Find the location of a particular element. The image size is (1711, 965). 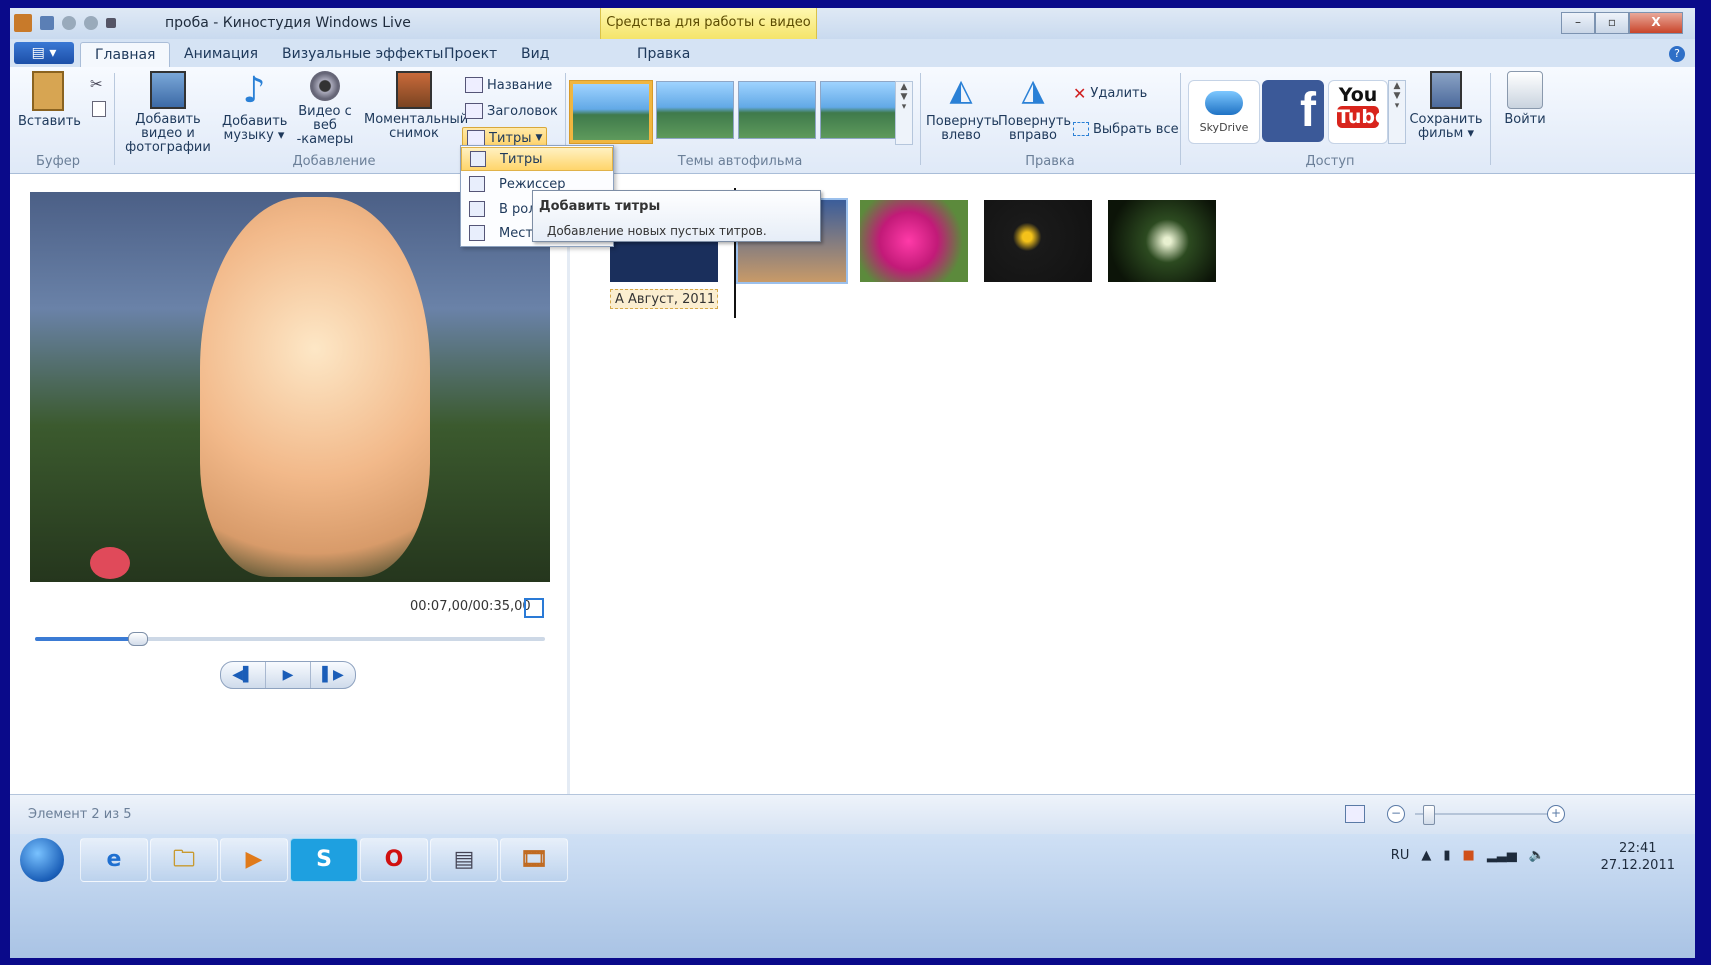

tab-animations: Анимация is located at coordinates (221, 54).